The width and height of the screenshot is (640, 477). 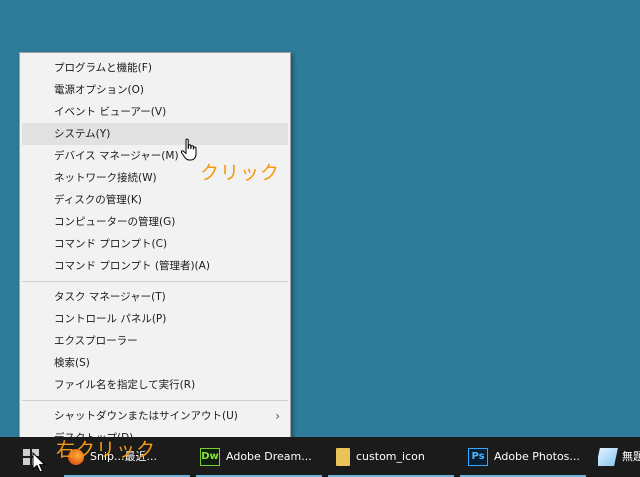 I want to click on right-click-annotation: 右クリック, so click(x=106, y=450).